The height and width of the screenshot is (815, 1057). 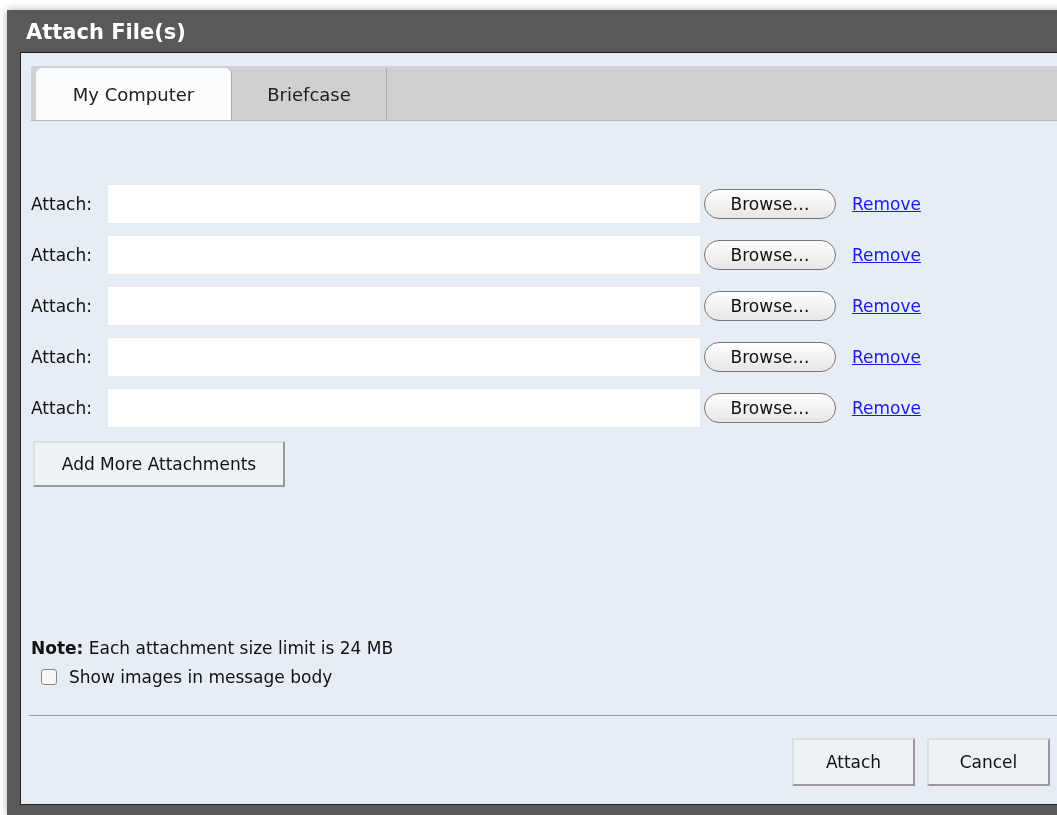 I want to click on tab: My Computer, so click(x=134, y=94).